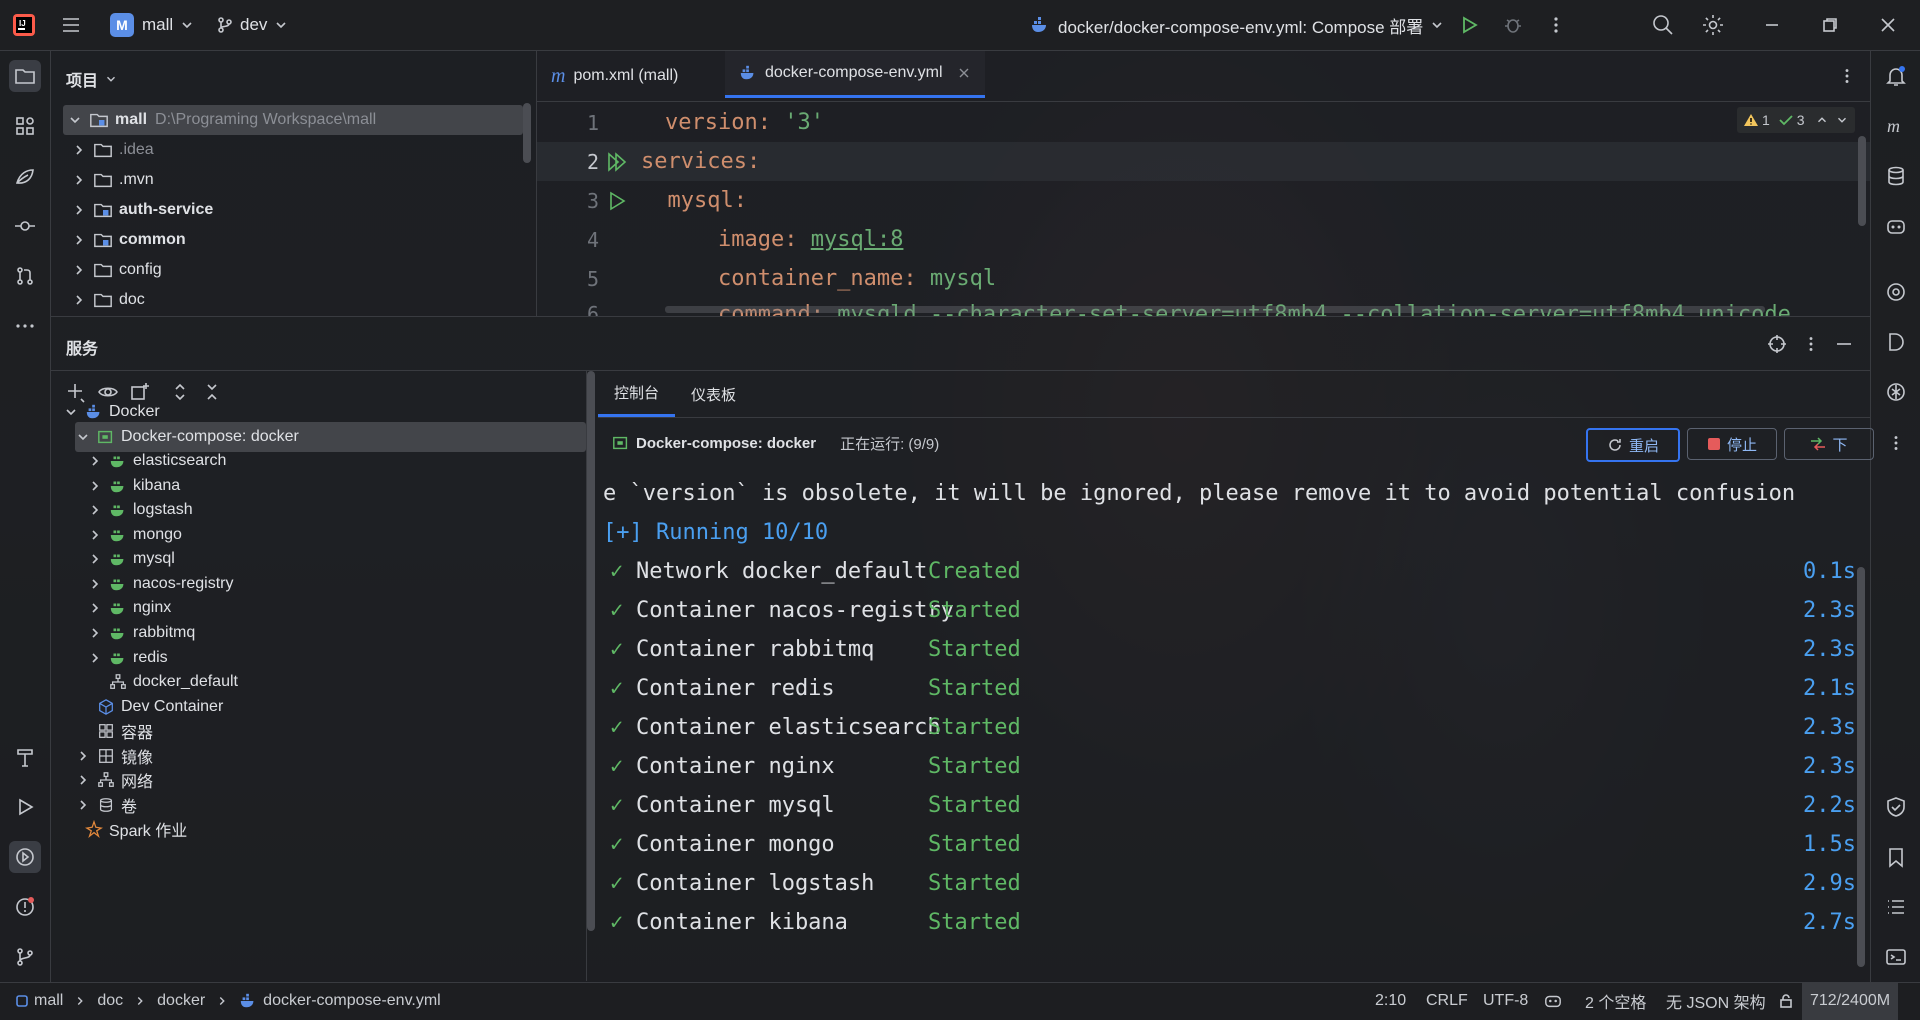  Describe the element at coordinates (1713, 444) in the screenshot. I see `stop-icon` at that location.